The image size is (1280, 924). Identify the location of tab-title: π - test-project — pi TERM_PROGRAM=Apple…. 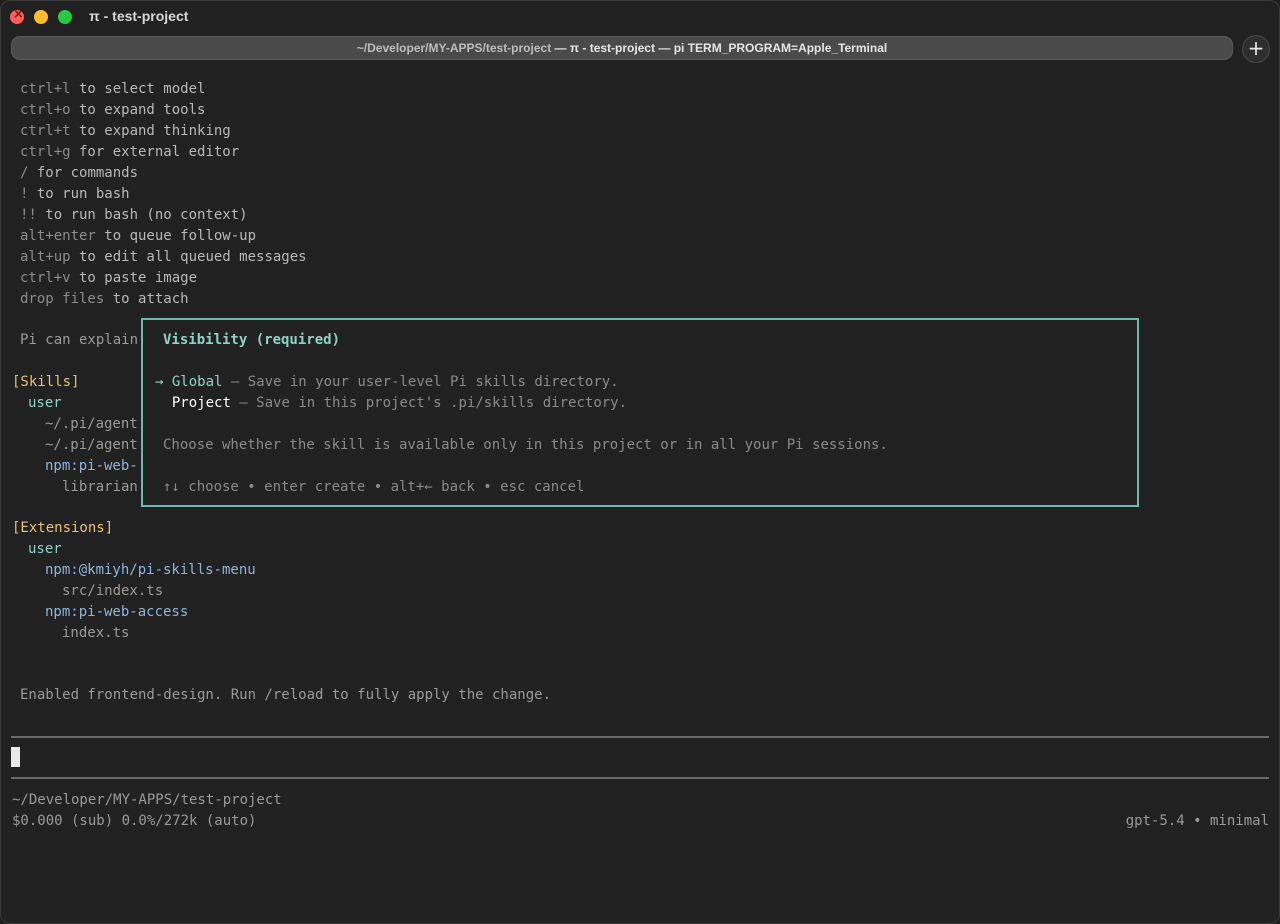
(728, 48).